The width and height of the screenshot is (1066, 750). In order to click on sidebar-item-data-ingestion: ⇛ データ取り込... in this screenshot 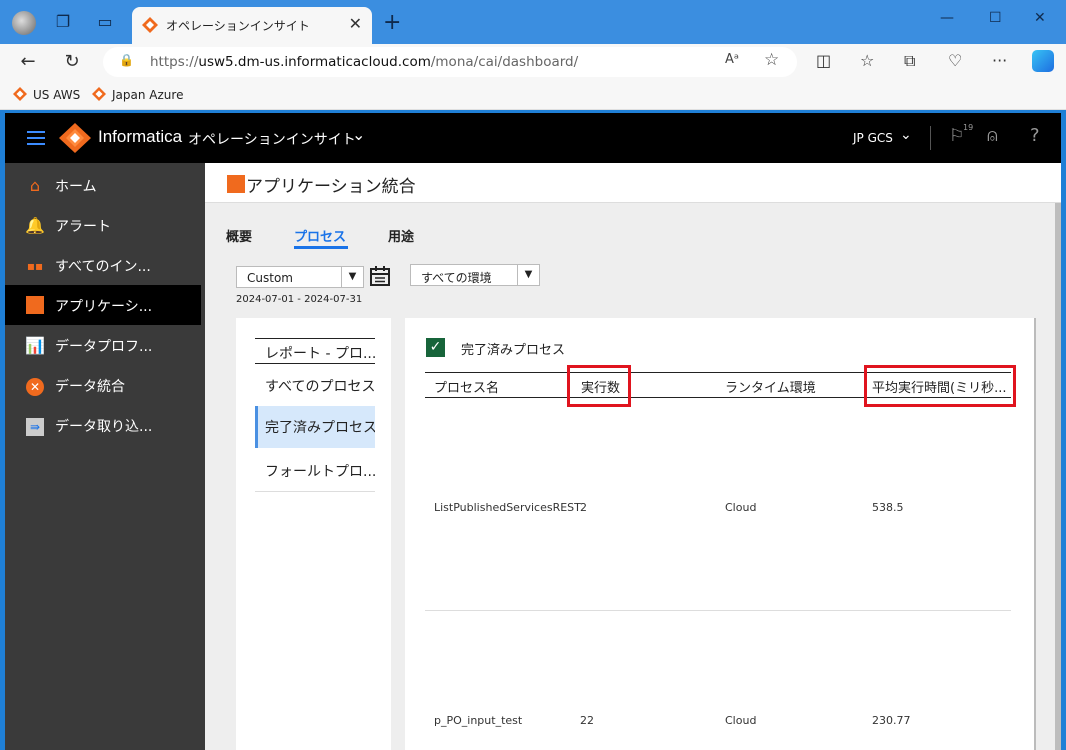, I will do `click(103, 425)`.